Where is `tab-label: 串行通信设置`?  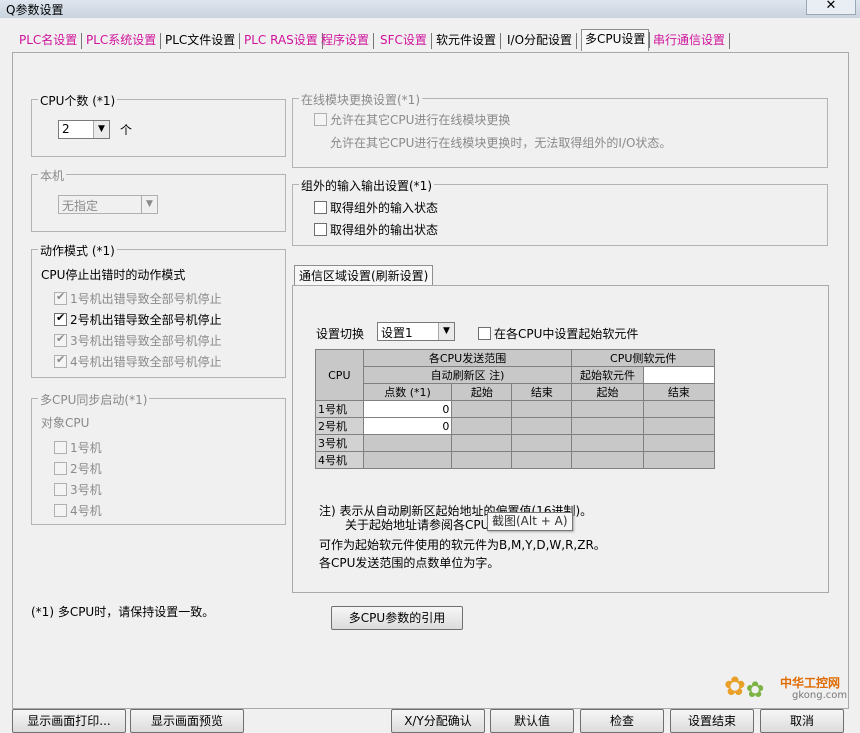 tab-label: 串行通信设置 is located at coordinates (689, 40).